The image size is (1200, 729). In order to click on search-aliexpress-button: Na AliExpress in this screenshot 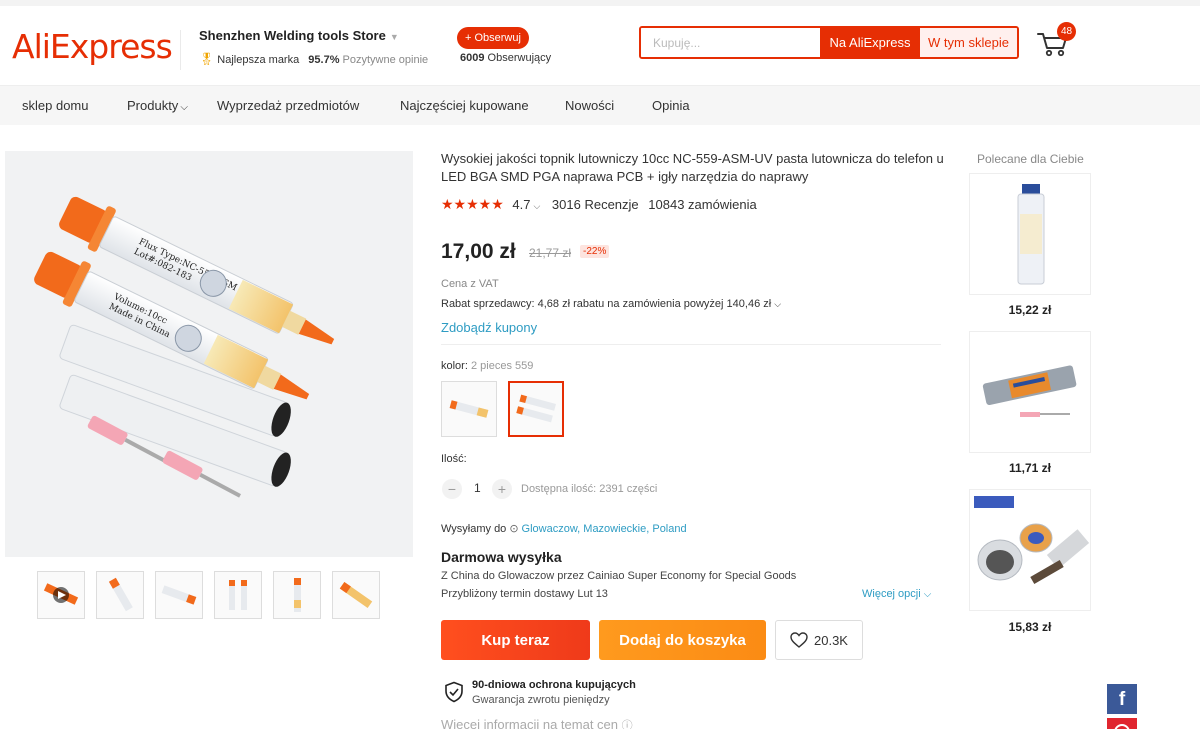, I will do `click(870, 42)`.